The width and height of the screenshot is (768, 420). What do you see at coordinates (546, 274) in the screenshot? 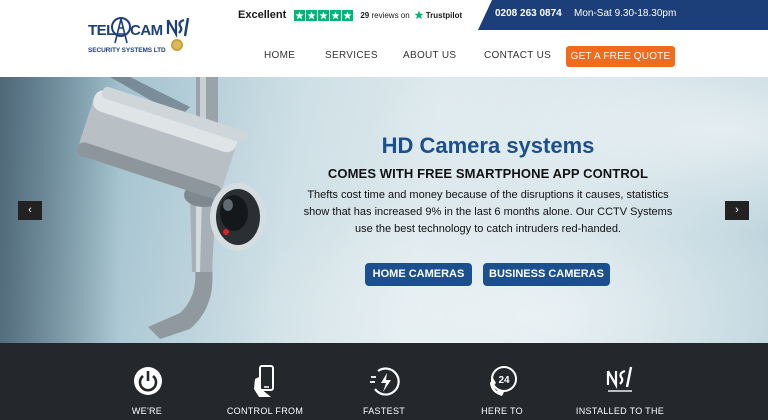
I see `business-cameras-button: BUSINESS CAMERAS` at bounding box center [546, 274].